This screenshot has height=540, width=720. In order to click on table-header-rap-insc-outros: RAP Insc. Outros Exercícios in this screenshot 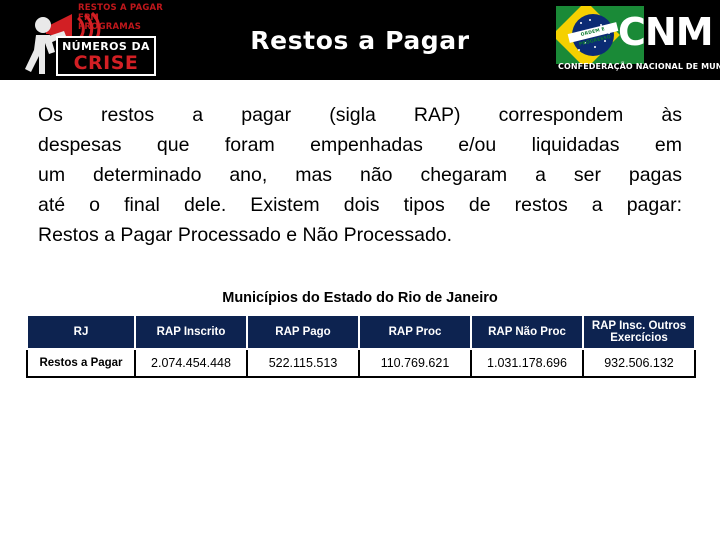, I will do `click(639, 332)`.